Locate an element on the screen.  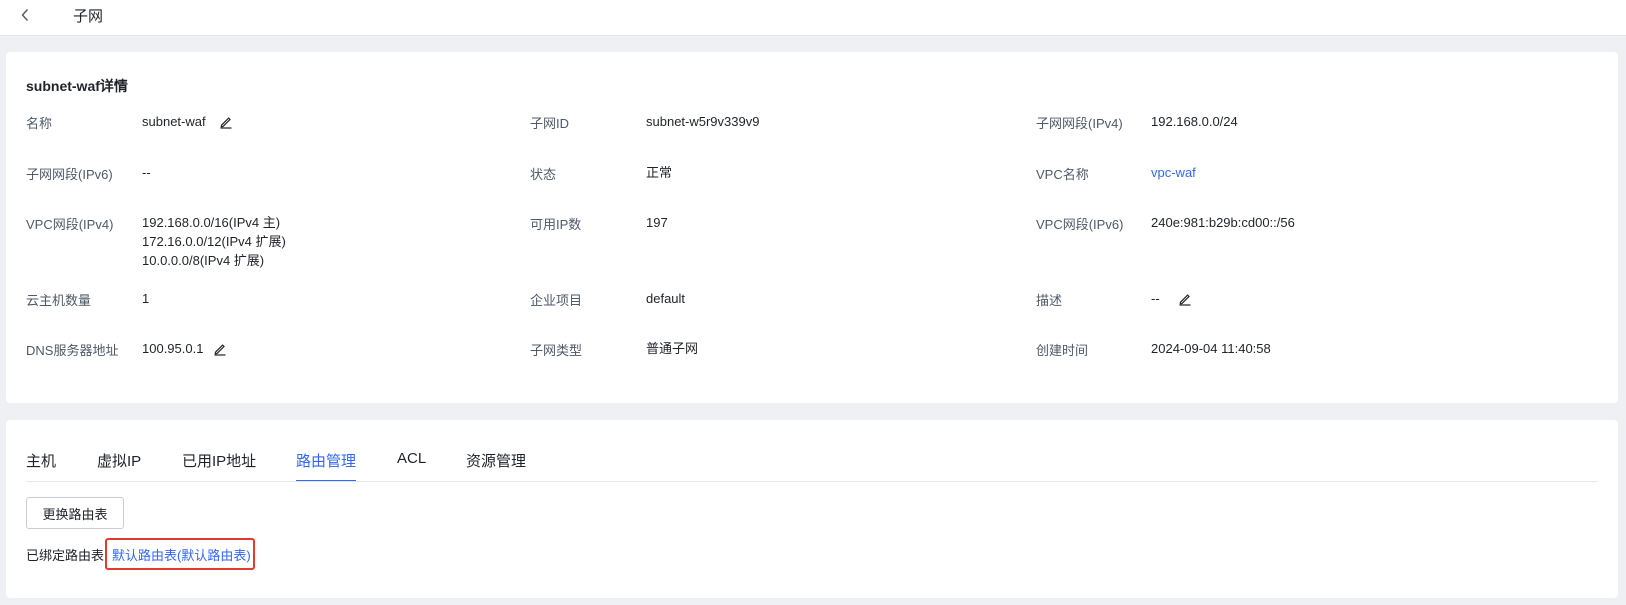
vpc-ipv6-label: VPC网段(IPv6) is located at coordinates (1080, 224).